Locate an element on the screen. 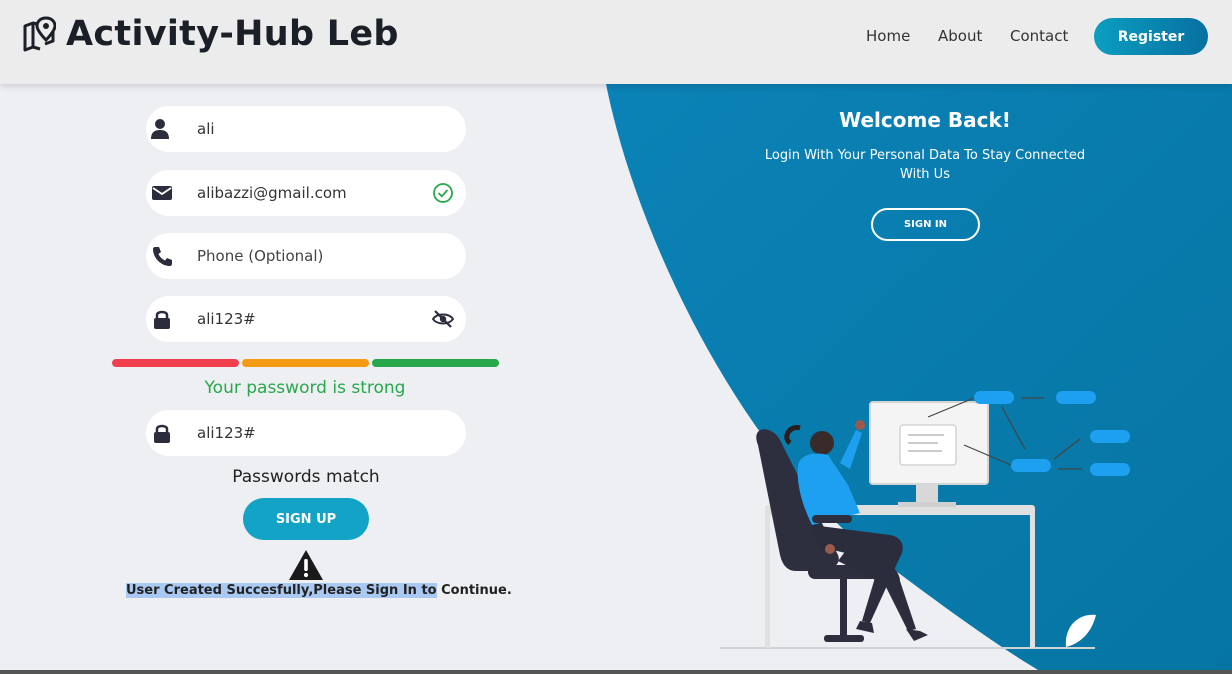 This screenshot has width=1232, height=674. check-circle-icon is located at coordinates (443, 193).